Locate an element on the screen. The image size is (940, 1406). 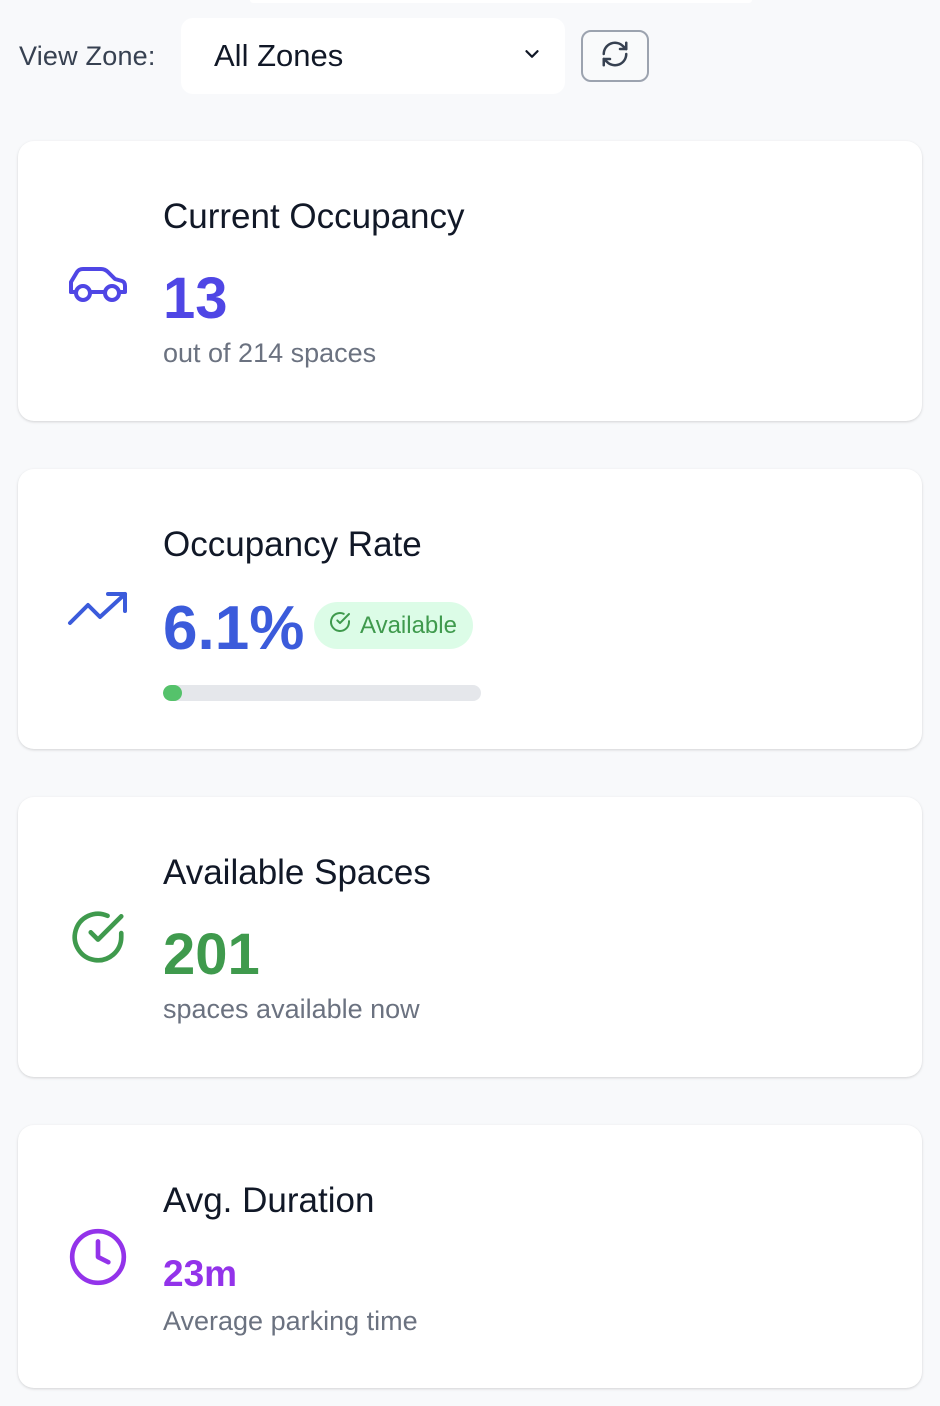
refresh-button is located at coordinates (615, 56).